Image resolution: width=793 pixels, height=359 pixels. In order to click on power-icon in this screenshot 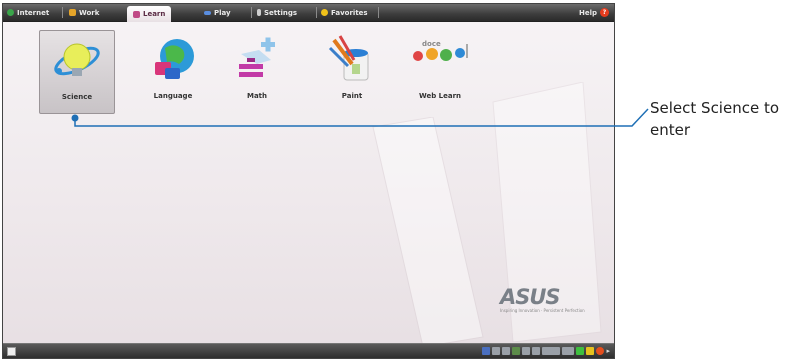, I will do `click(600, 351)`.